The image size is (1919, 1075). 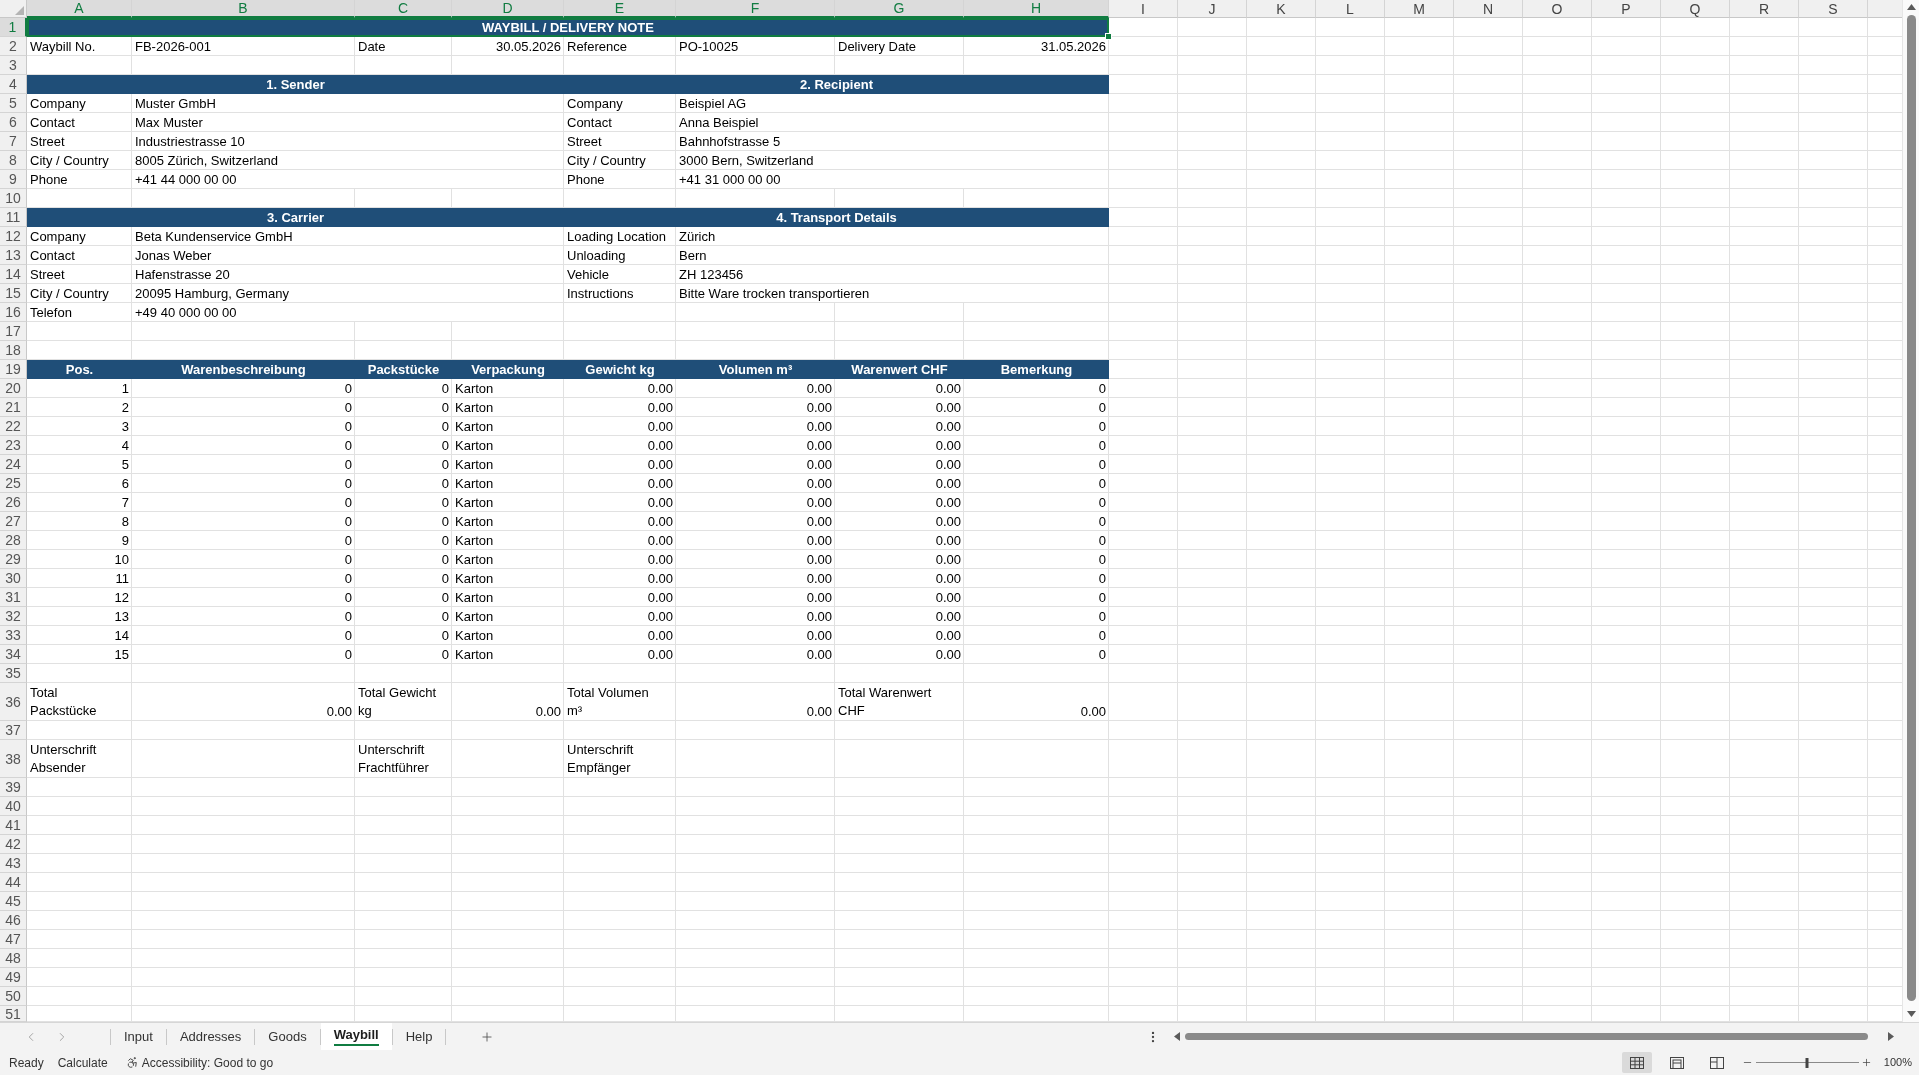 What do you see at coordinates (82, 1062) in the screenshot?
I see `calculate-button: Calculate` at bounding box center [82, 1062].